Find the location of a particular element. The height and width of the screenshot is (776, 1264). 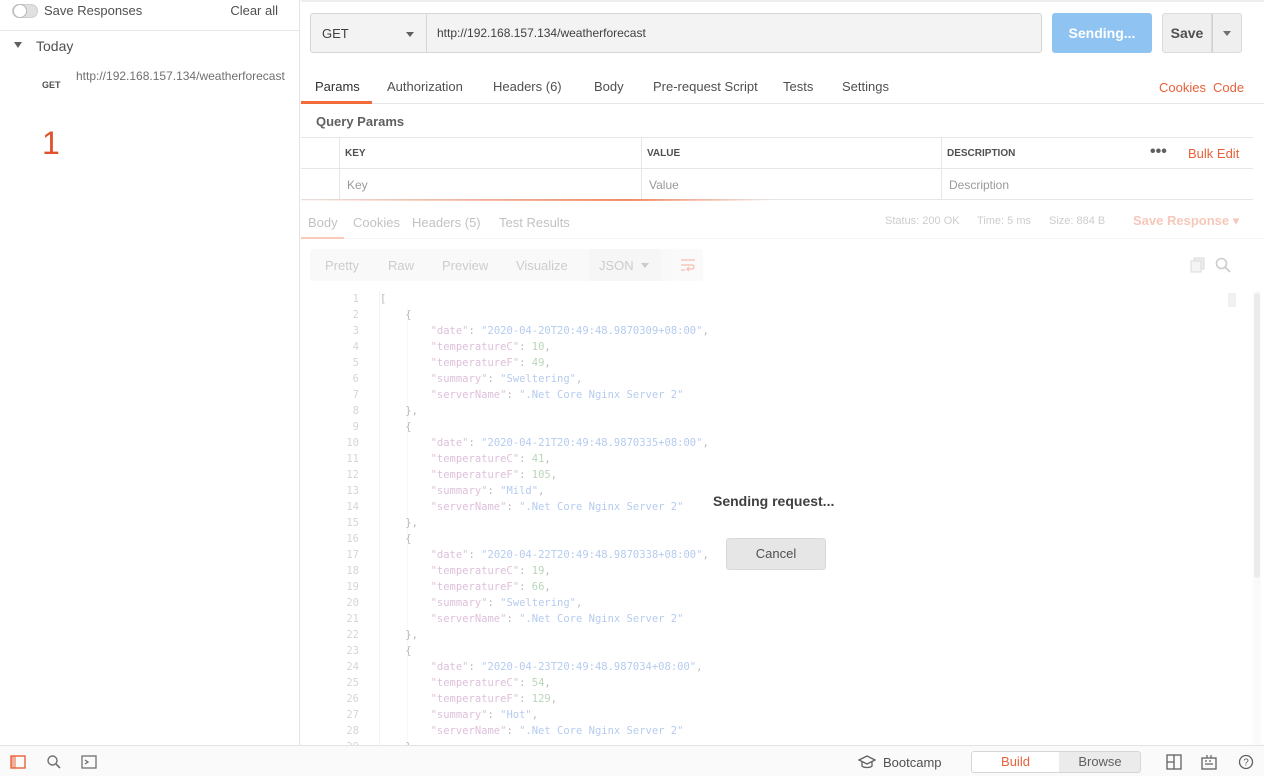

response-size: Size: 884 B is located at coordinates (1077, 221).